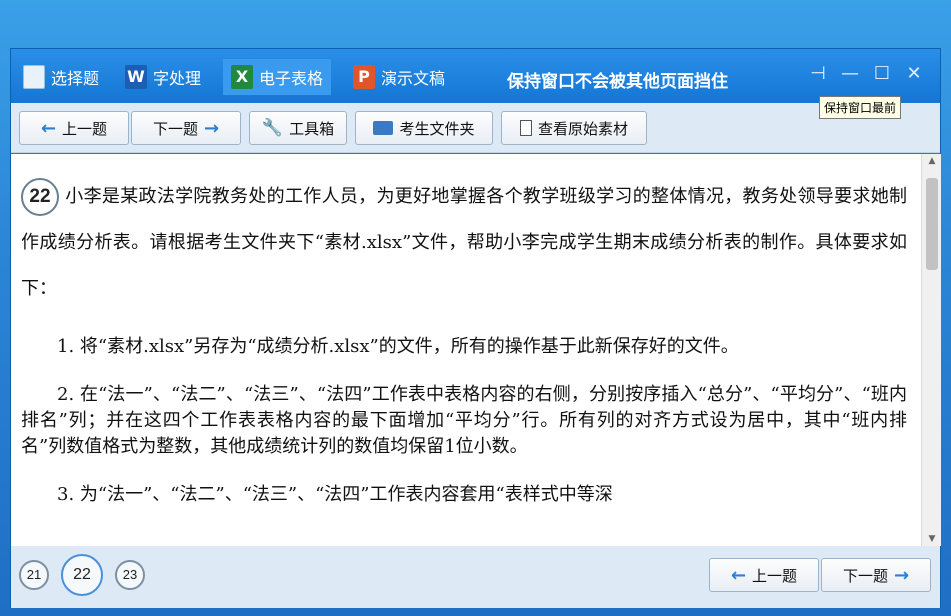 The image size is (951, 616). What do you see at coordinates (75, 78) in the screenshot?
I see `tab-label: 选择题` at bounding box center [75, 78].